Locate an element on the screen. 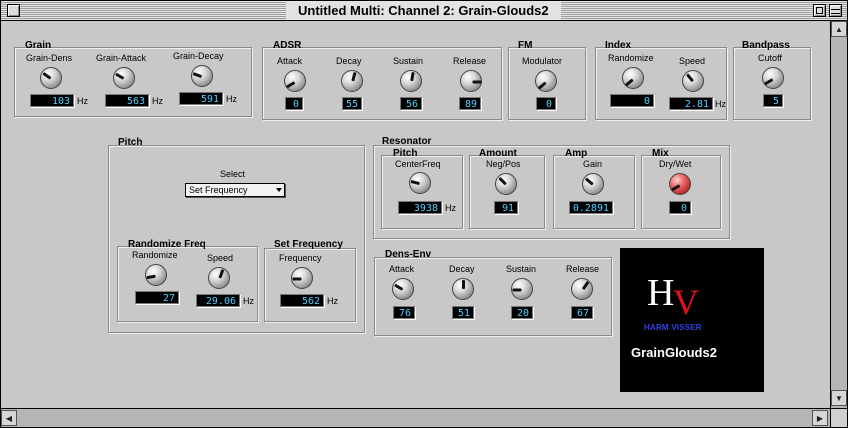  grain-dens-display: 103 is located at coordinates (52, 100).